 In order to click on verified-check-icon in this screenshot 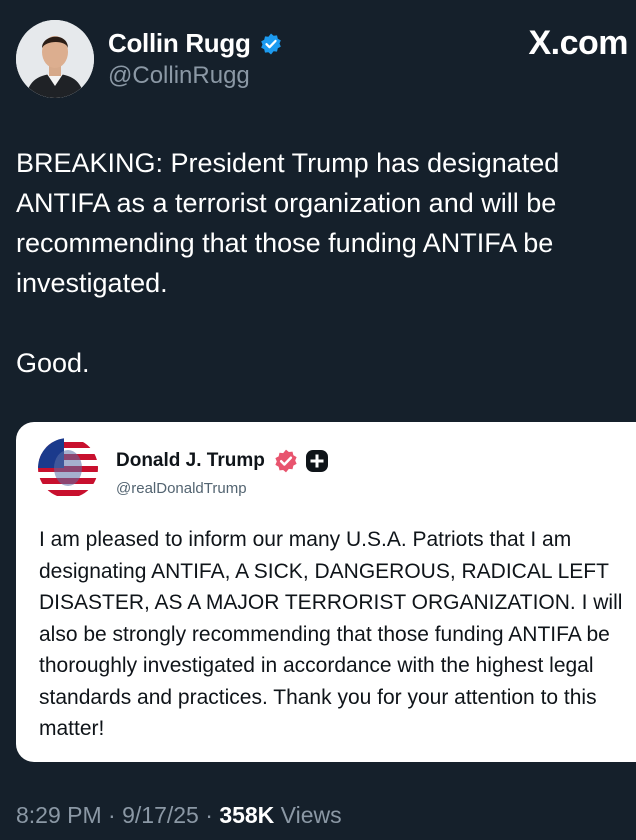, I will do `click(270, 43)`.